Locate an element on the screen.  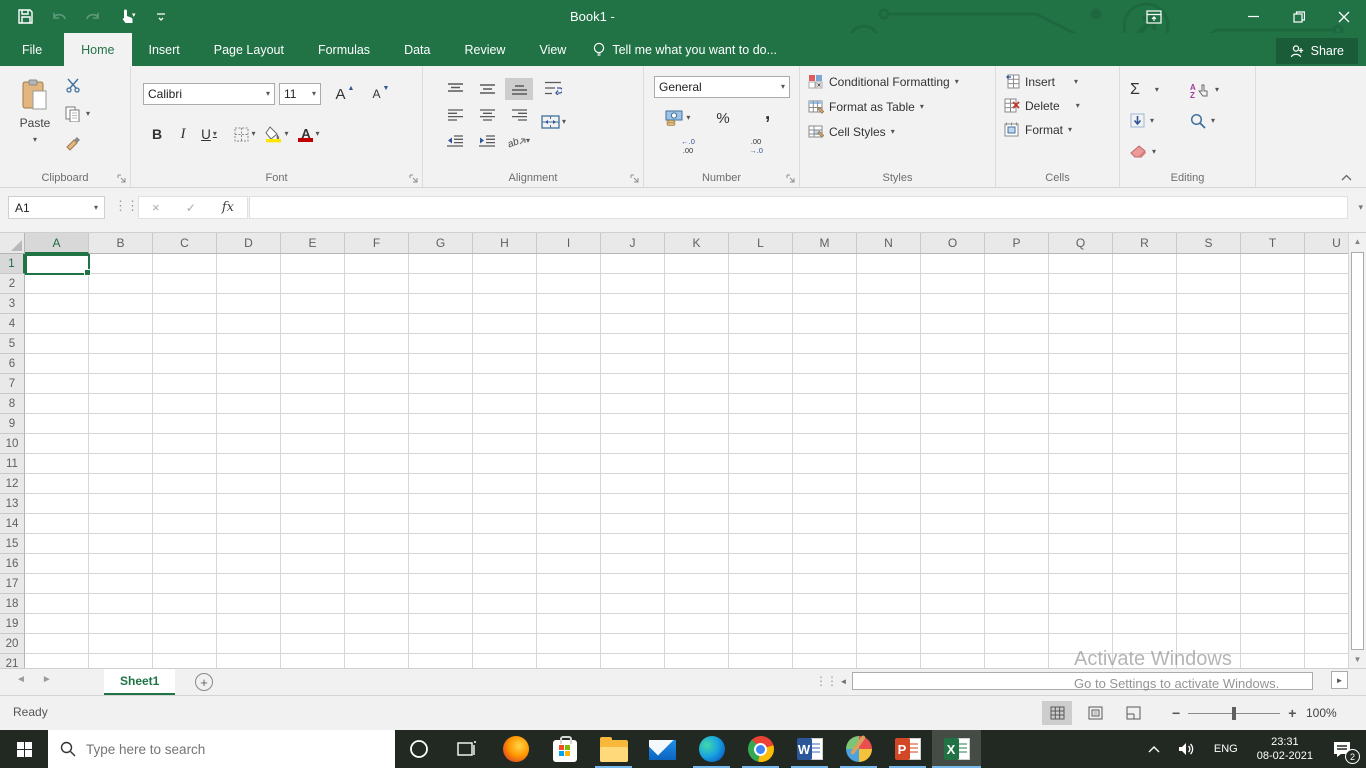
customize-qat-button is located at coordinates (161, 17).